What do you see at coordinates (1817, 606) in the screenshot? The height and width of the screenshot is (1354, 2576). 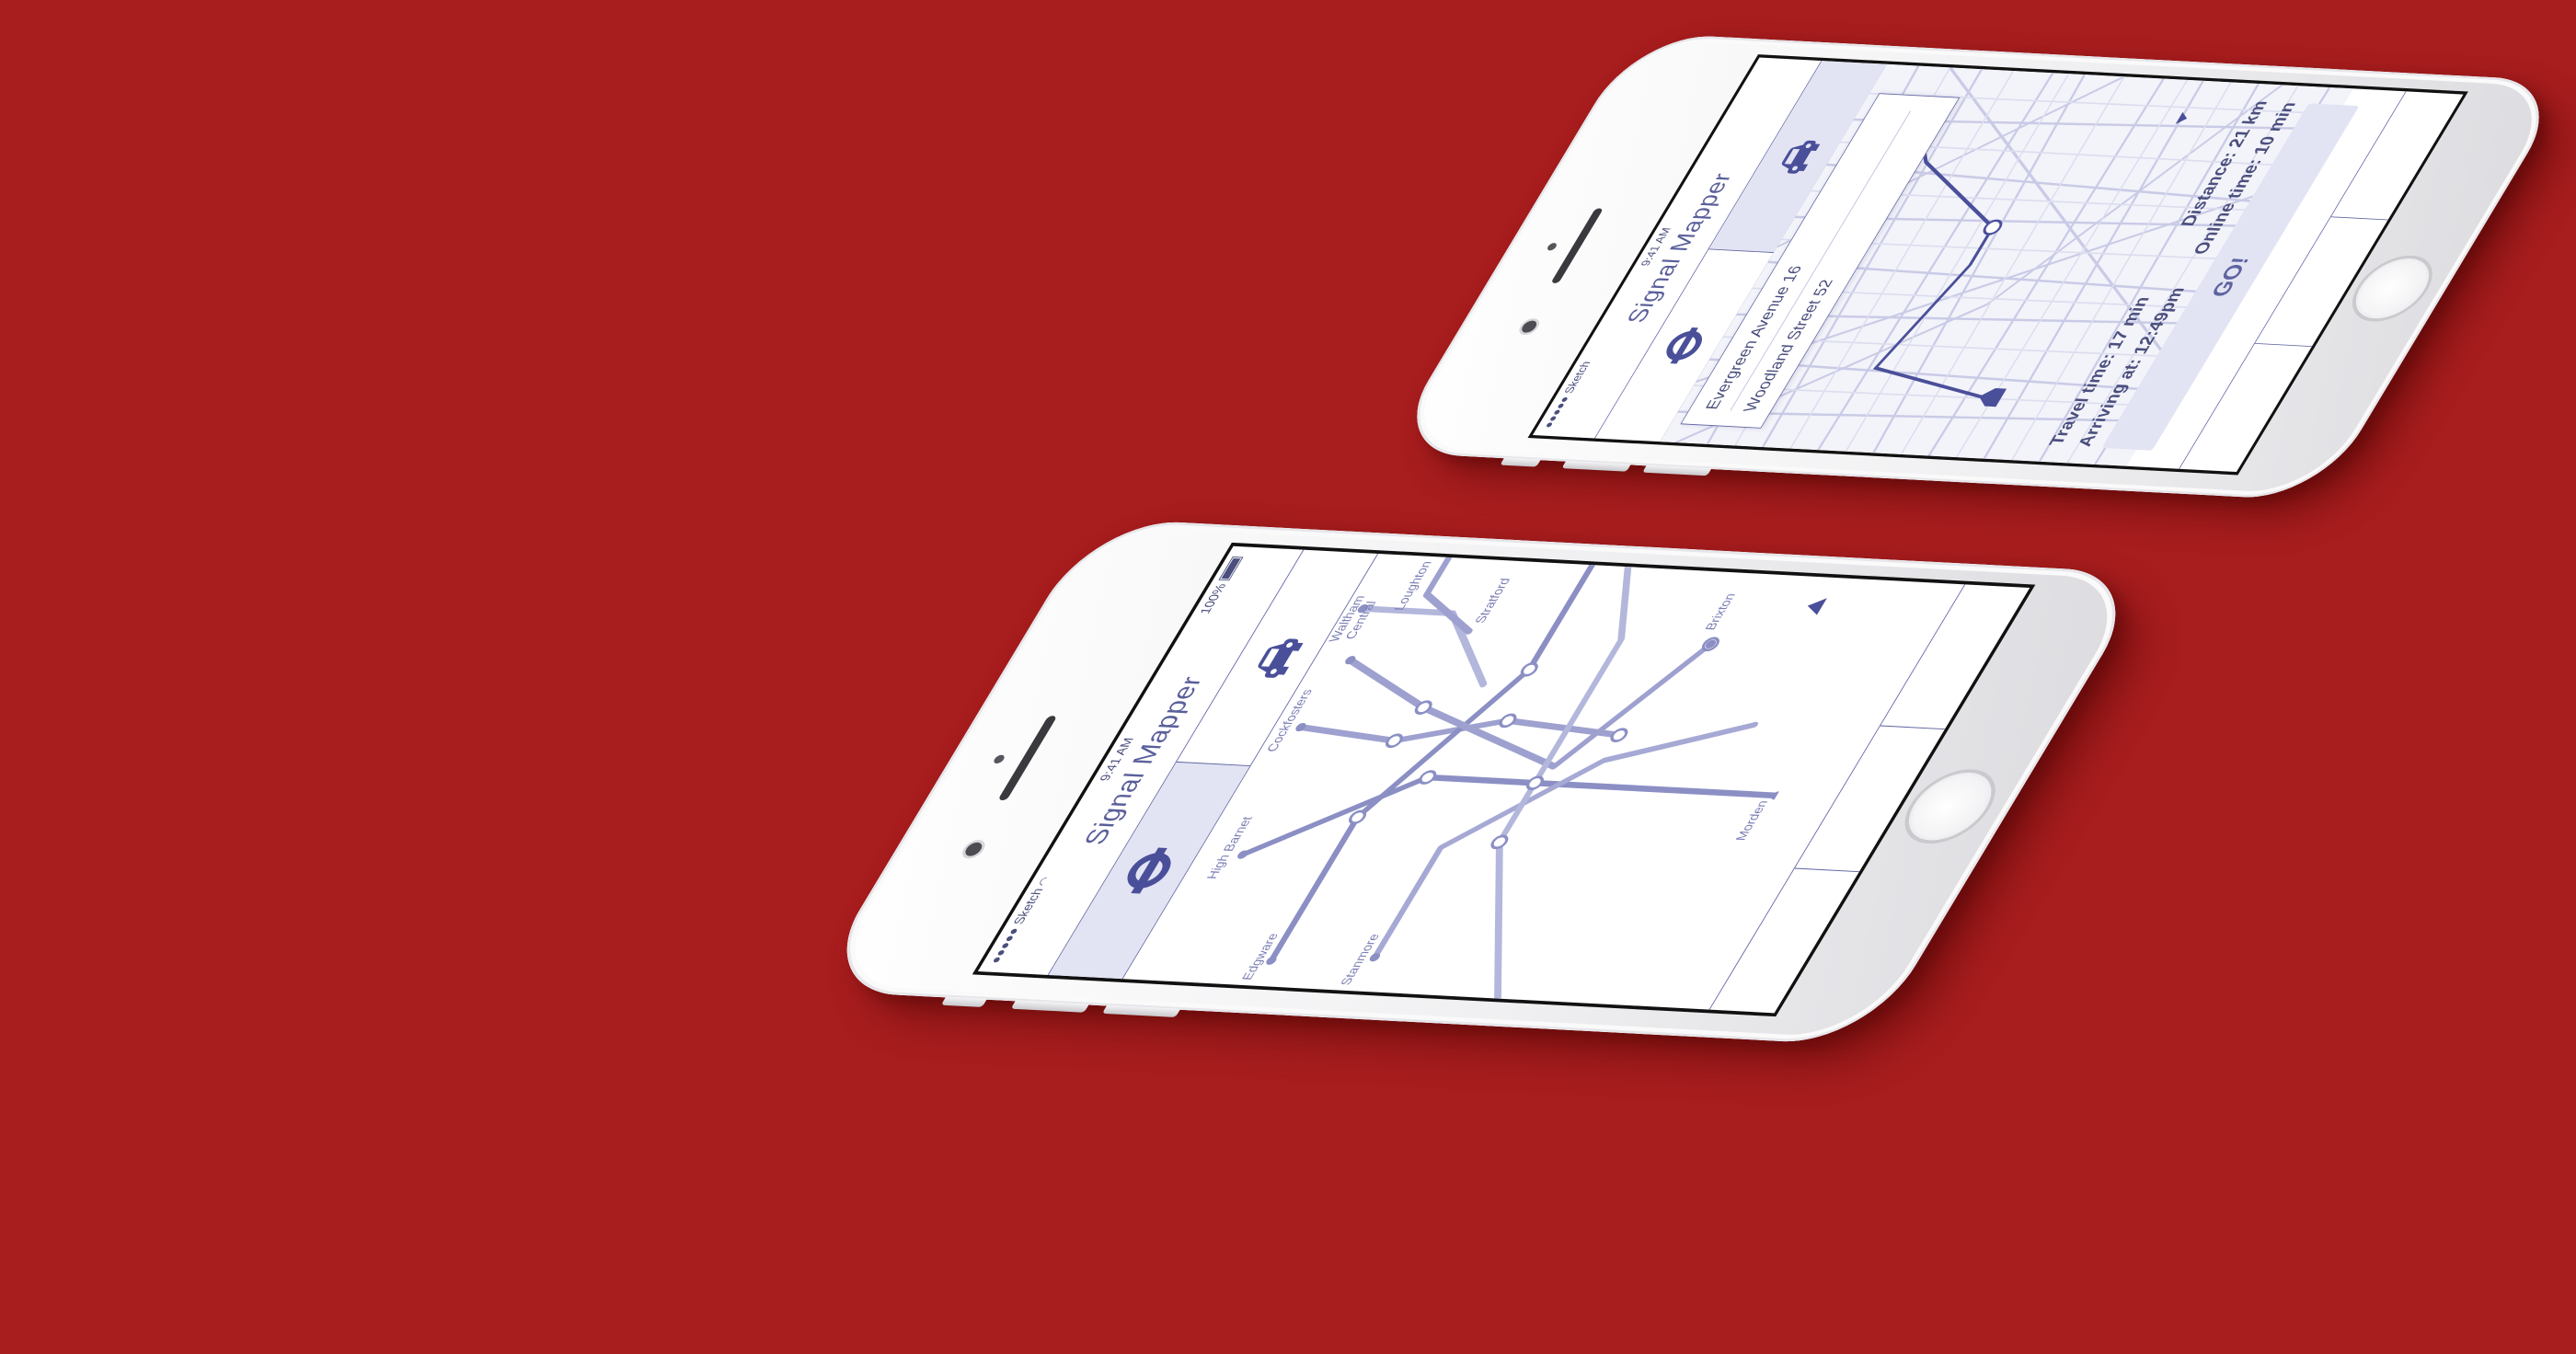 I see `location-marker-icon` at bounding box center [1817, 606].